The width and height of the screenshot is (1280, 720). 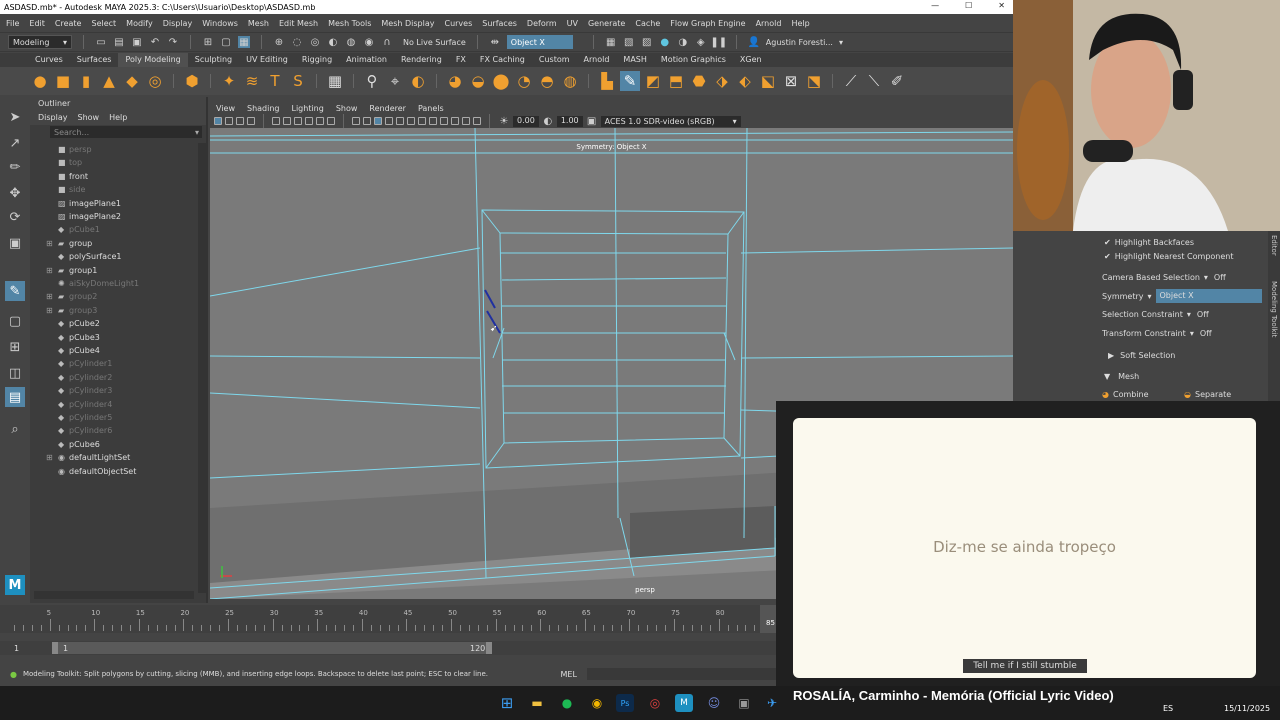 I want to click on checkbox-icon: ✔, so click(x=1107, y=256).